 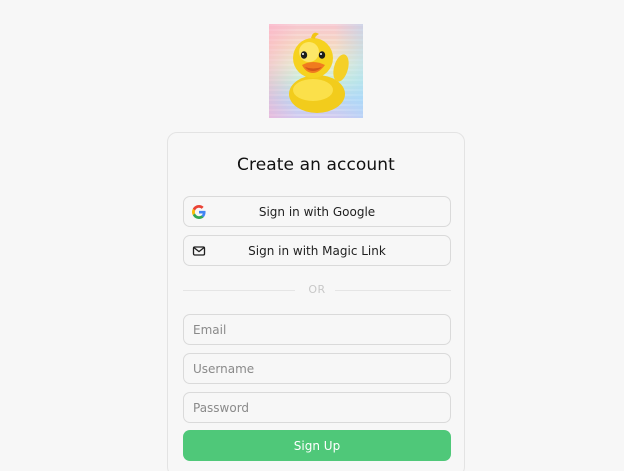 What do you see at coordinates (316, 165) in the screenshot?
I see `page-title: Create an account` at bounding box center [316, 165].